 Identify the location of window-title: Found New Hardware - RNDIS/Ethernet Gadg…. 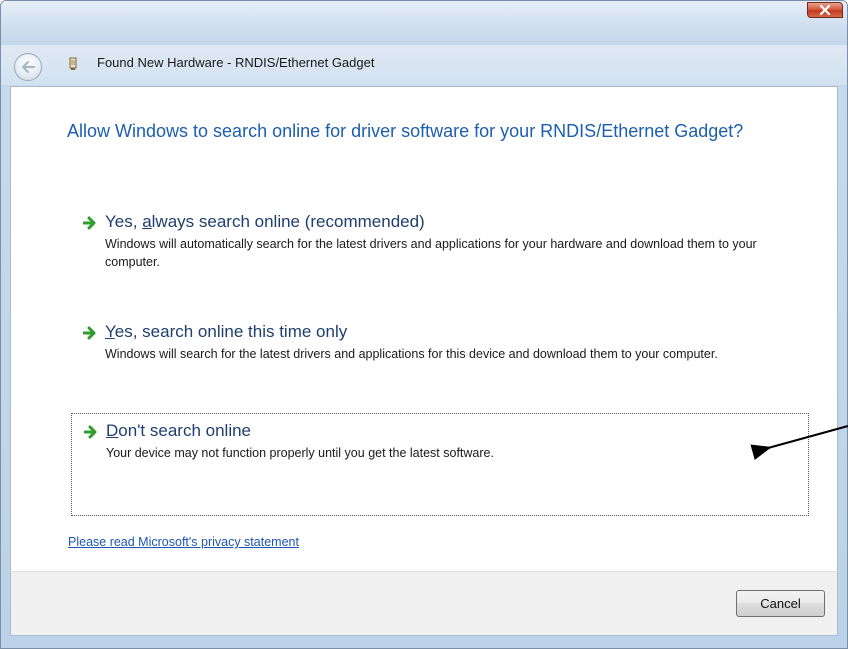
(236, 62).